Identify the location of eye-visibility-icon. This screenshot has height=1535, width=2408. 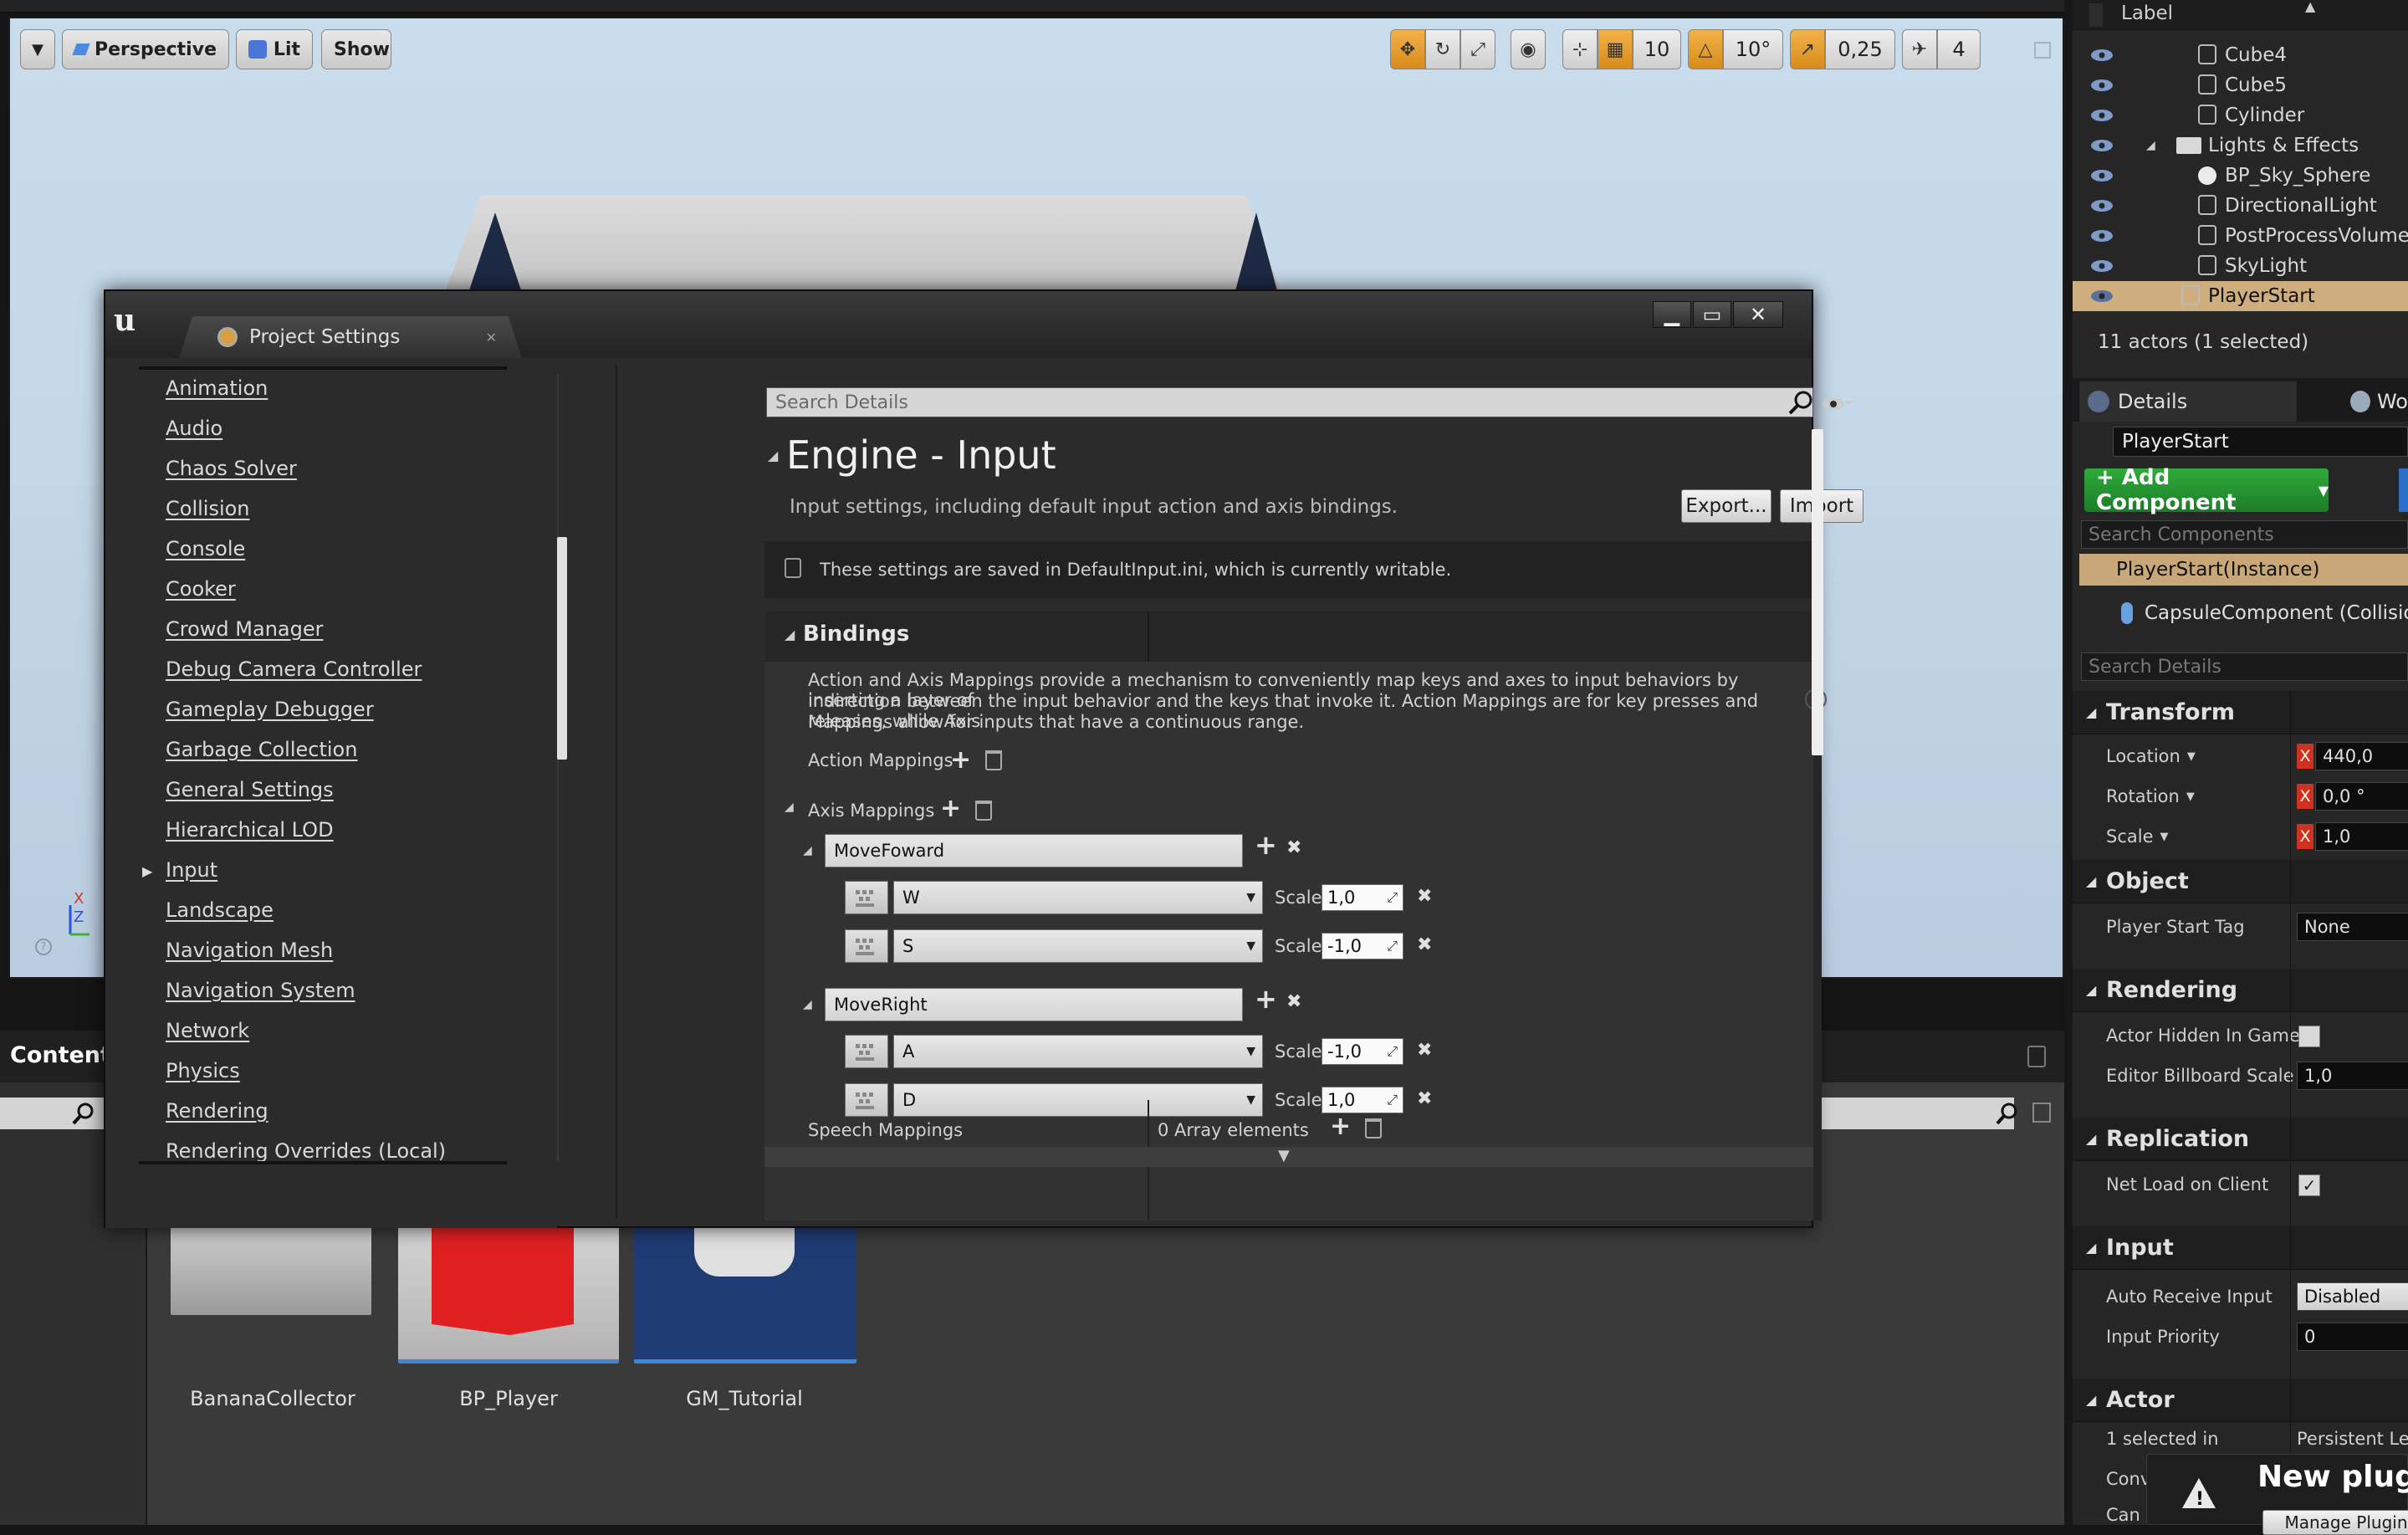
(1838, 404).